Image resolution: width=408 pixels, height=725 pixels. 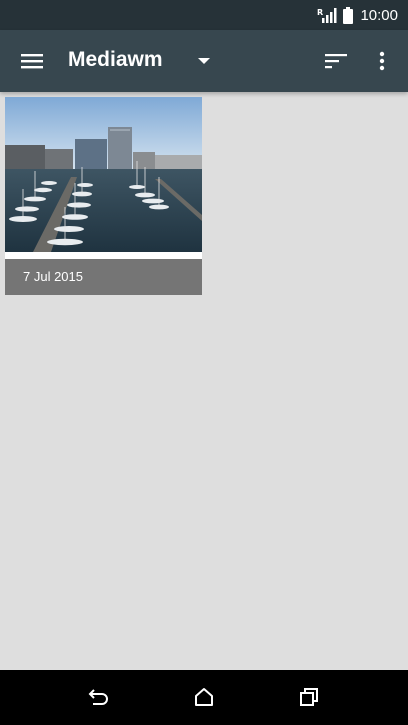 I want to click on more-vert-icon, so click(x=382, y=61).